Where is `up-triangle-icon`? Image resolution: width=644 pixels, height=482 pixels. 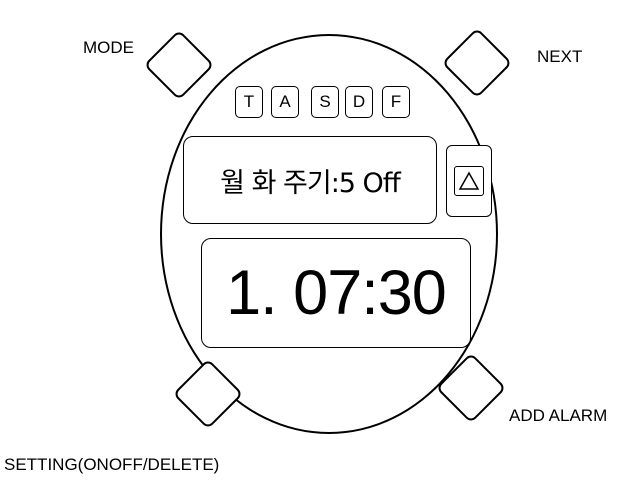 up-triangle-icon is located at coordinates (469, 181).